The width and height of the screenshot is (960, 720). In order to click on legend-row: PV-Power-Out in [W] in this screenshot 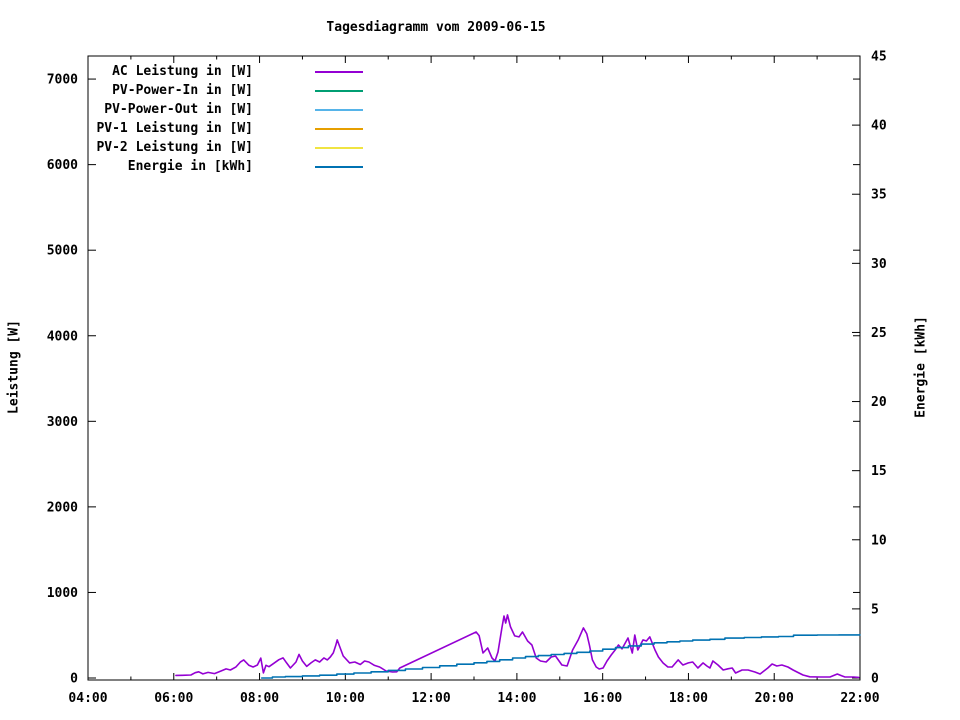, I will do `click(225, 109)`.